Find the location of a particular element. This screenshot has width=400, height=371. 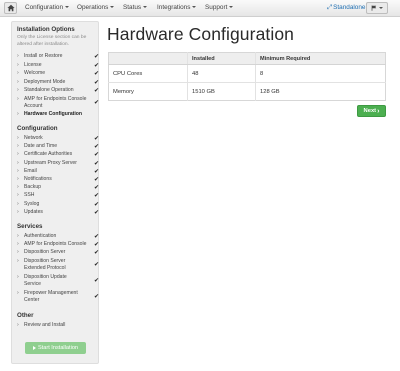

sidebar-item-label: Date and Time is located at coordinates (41, 146).